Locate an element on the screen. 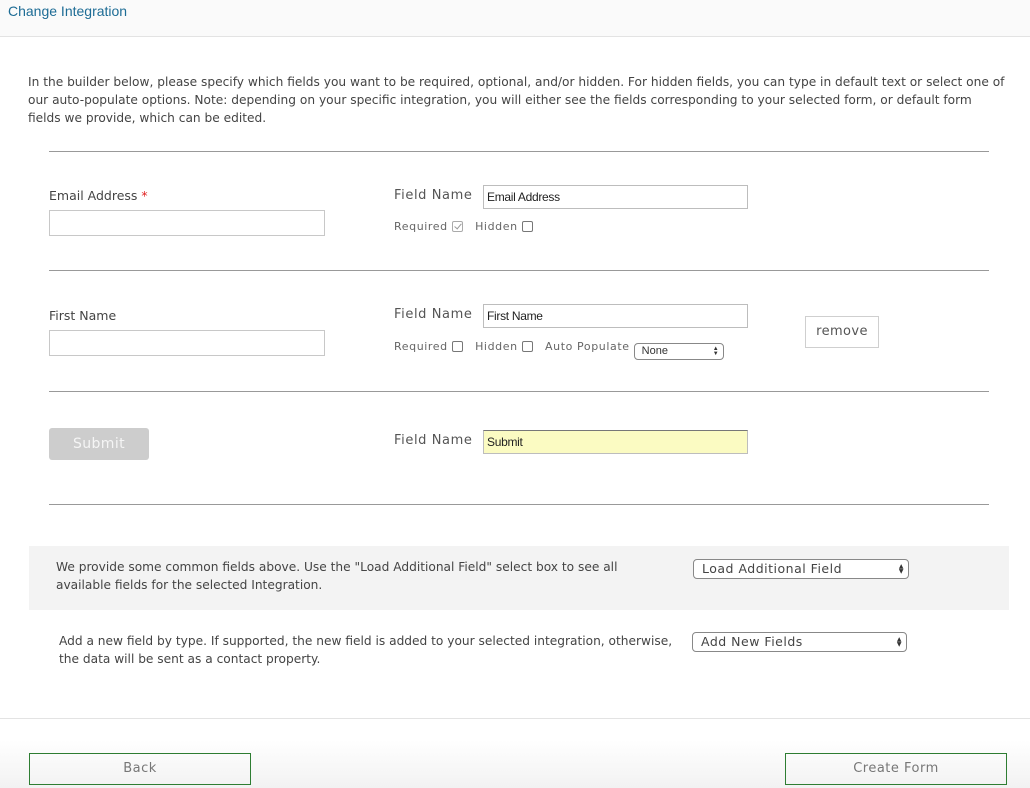 The width and height of the screenshot is (1030, 788). back-button: Back is located at coordinates (140, 769).